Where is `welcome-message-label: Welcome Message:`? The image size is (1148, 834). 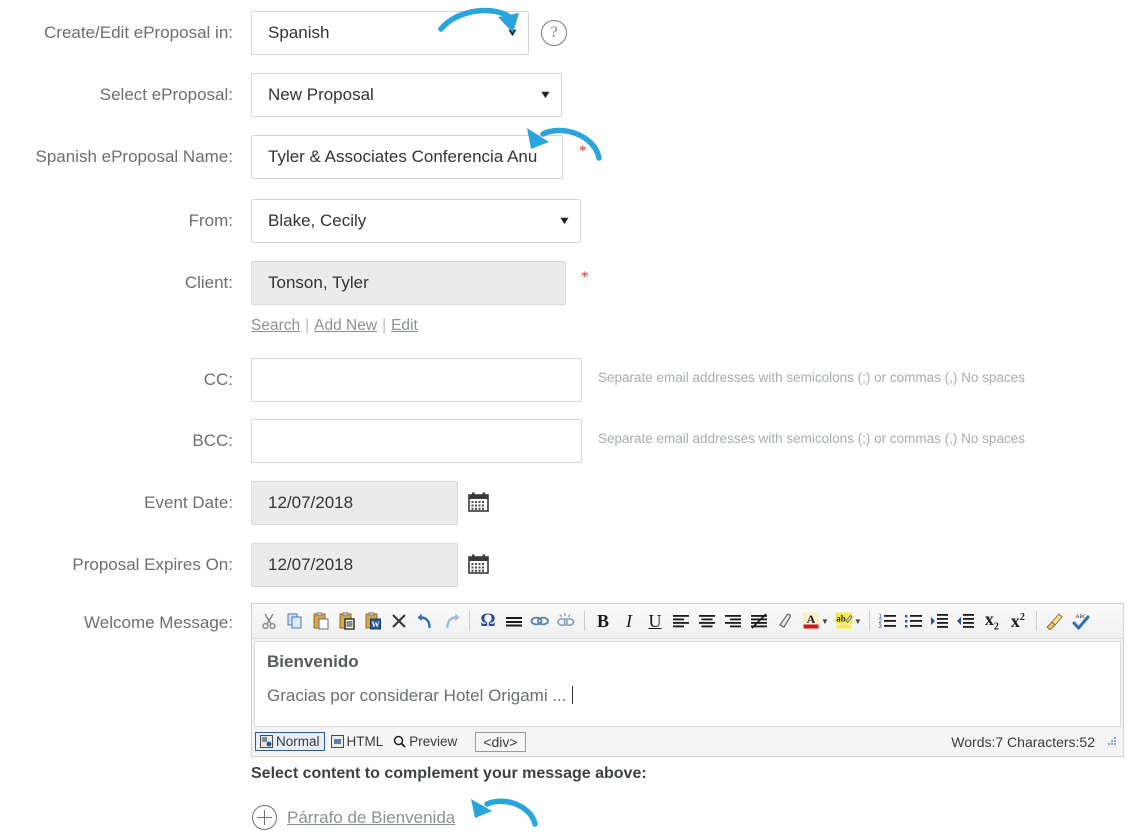 welcome-message-label: Welcome Message: is located at coordinates (158, 622).